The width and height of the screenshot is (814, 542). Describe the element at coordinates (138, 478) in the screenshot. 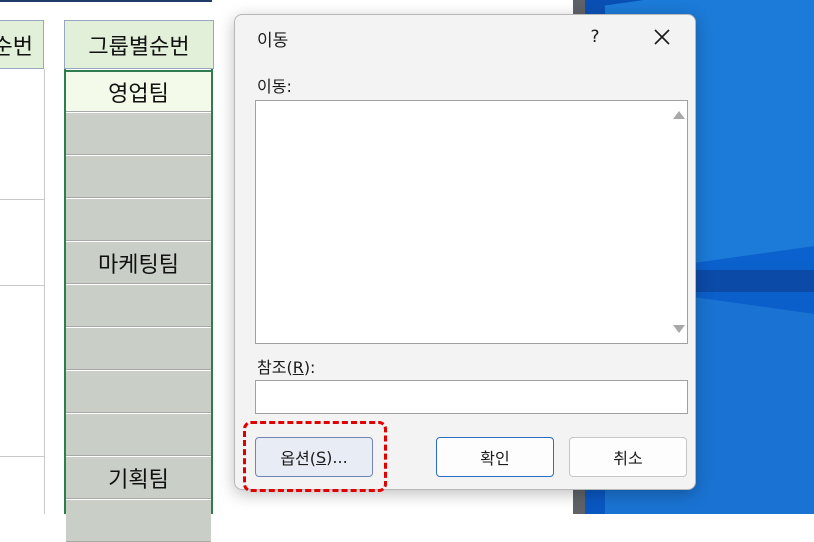

I see `group-cell: 기획팀` at that location.